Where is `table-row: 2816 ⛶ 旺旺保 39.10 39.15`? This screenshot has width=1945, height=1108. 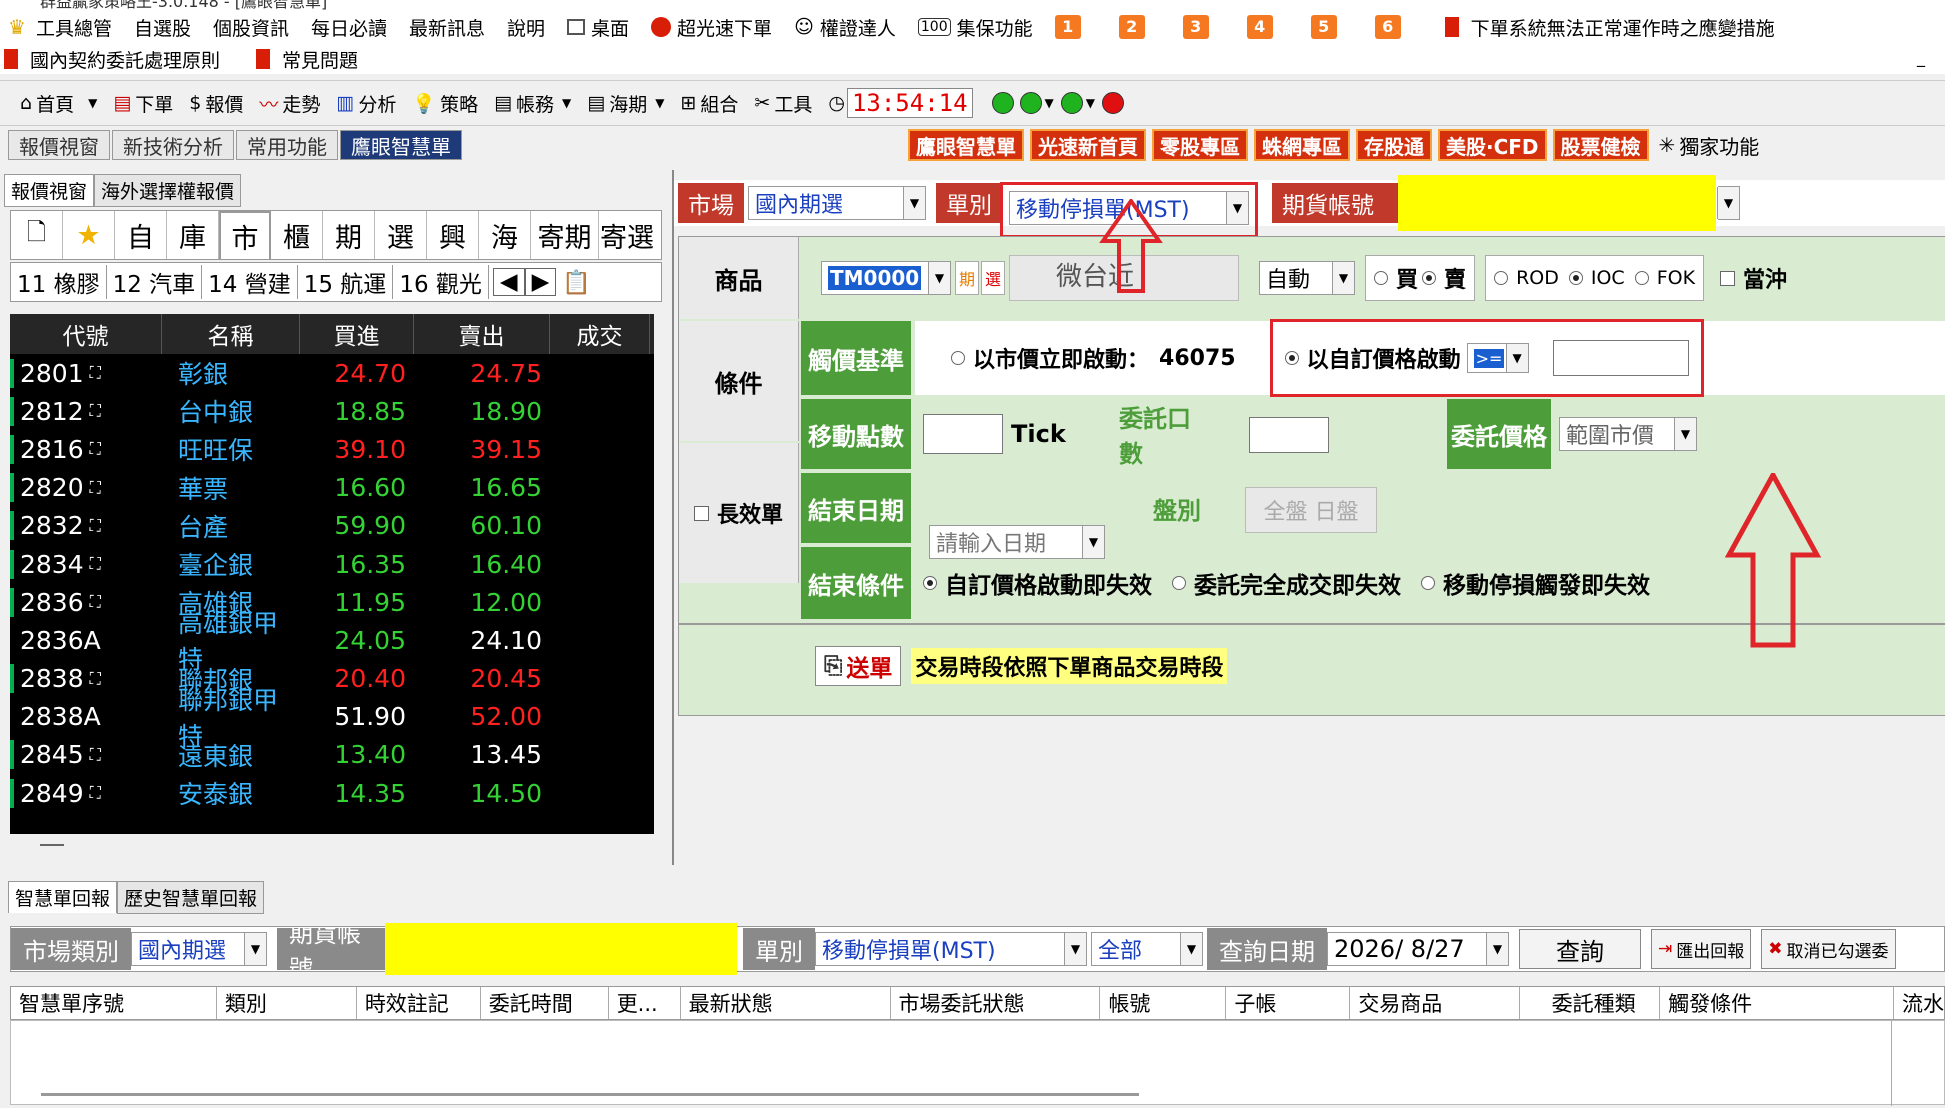
table-row: 2816 ⛶ 旺旺保 39.10 39.15 is located at coordinates (332, 449).